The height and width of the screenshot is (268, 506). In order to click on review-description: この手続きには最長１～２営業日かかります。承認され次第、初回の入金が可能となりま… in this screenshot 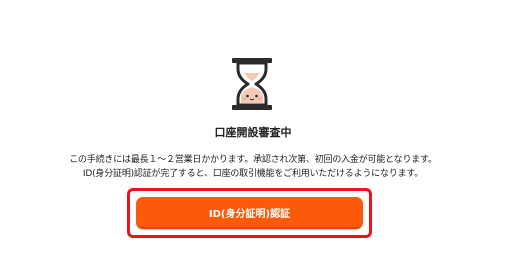, I will do `click(253, 167)`.